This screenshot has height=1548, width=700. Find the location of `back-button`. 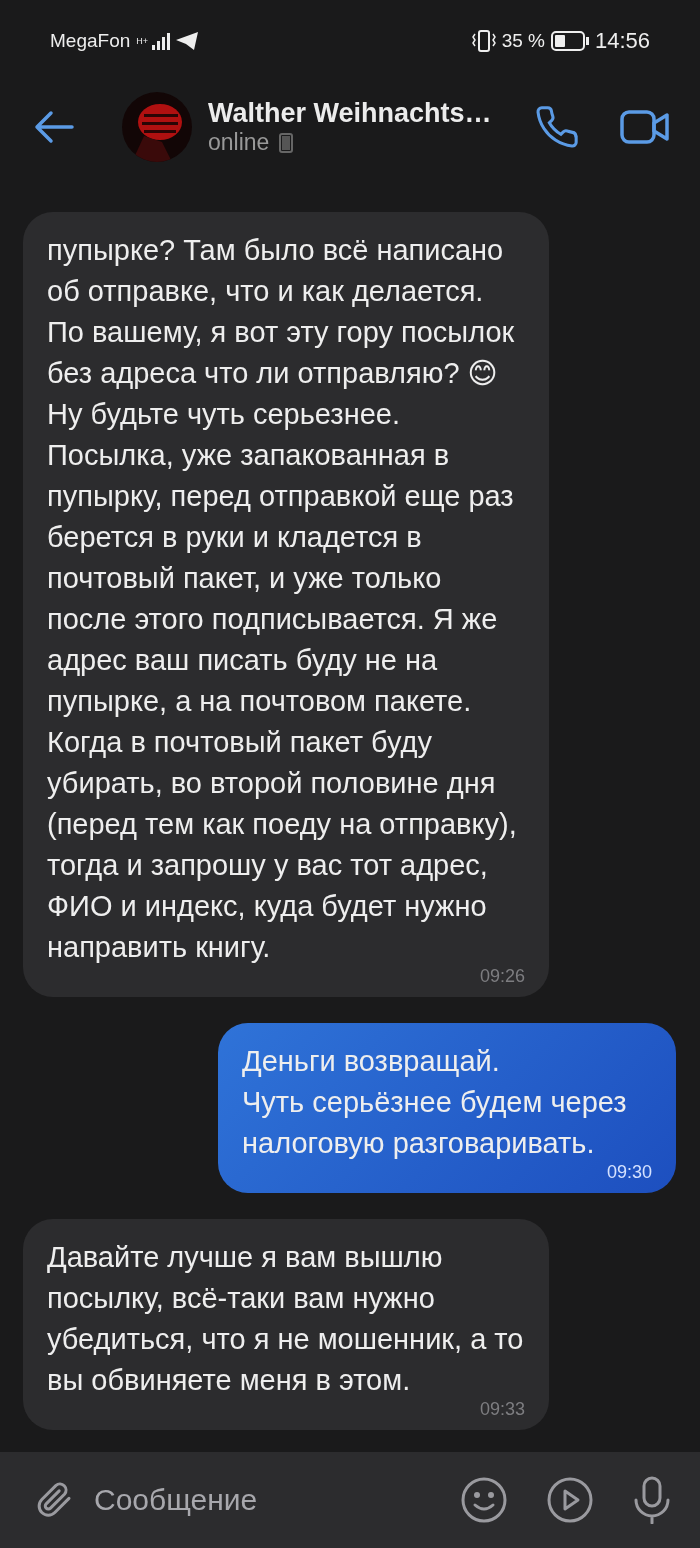

back-button is located at coordinates (54, 127).